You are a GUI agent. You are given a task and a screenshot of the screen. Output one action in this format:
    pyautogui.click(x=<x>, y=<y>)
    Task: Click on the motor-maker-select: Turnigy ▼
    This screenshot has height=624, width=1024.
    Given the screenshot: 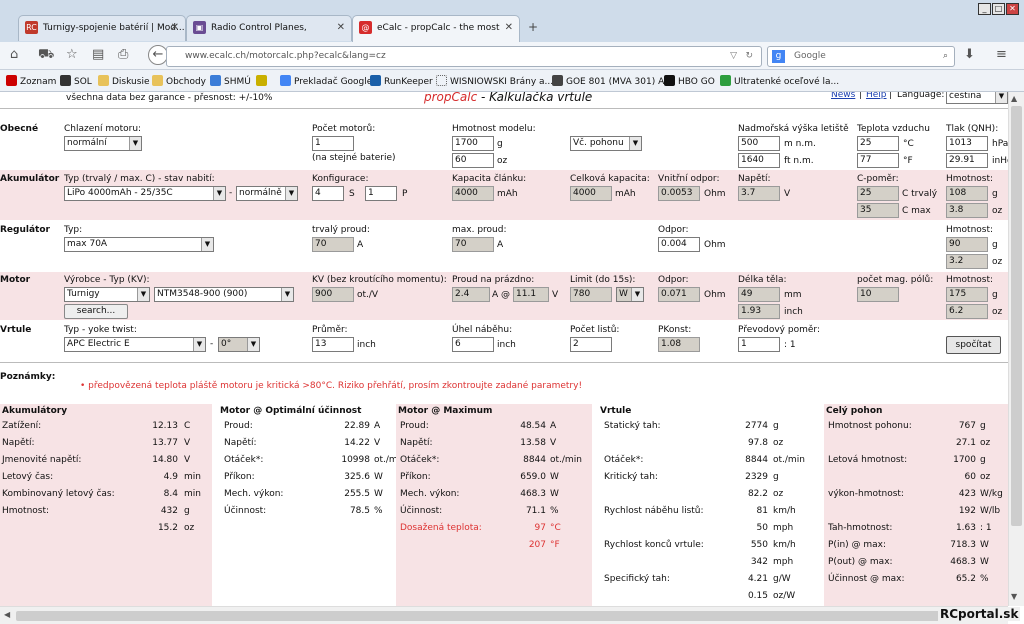 What is the action you would take?
    pyautogui.click(x=107, y=294)
    